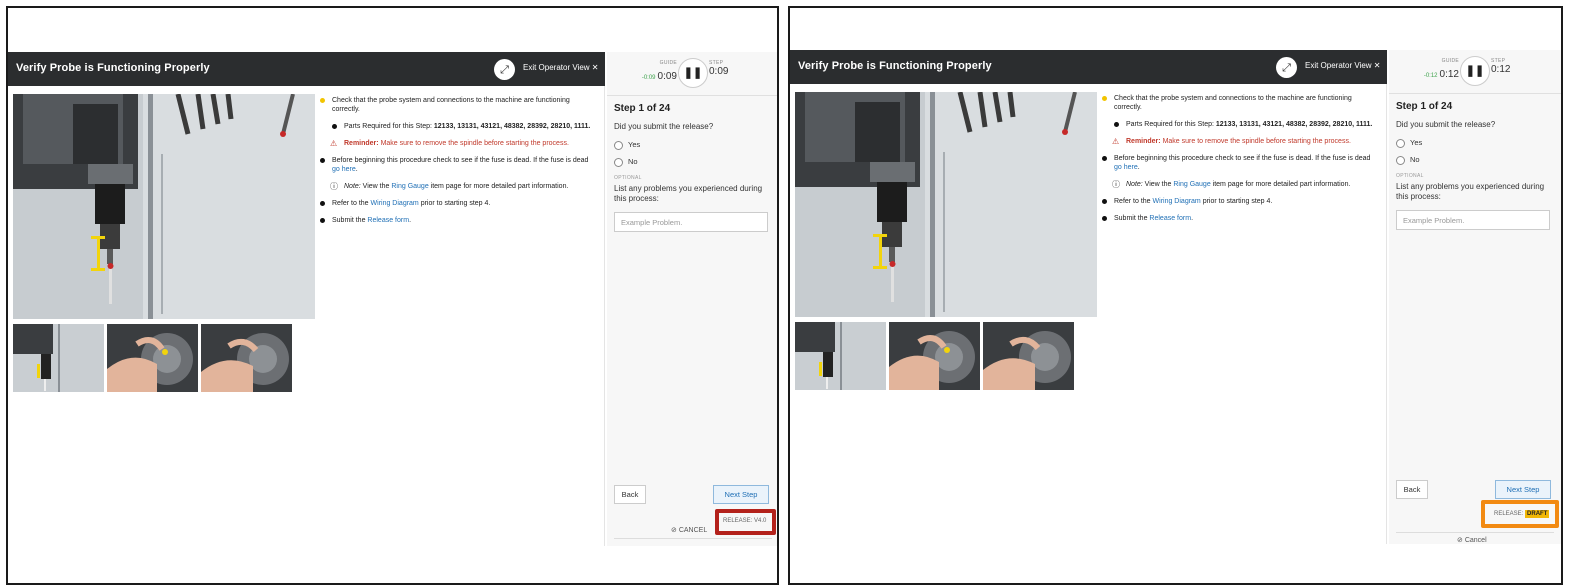 The height and width of the screenshot is (585, 1569). I want to click on guide-timer-delta: -0:12, so click(1430, 76).